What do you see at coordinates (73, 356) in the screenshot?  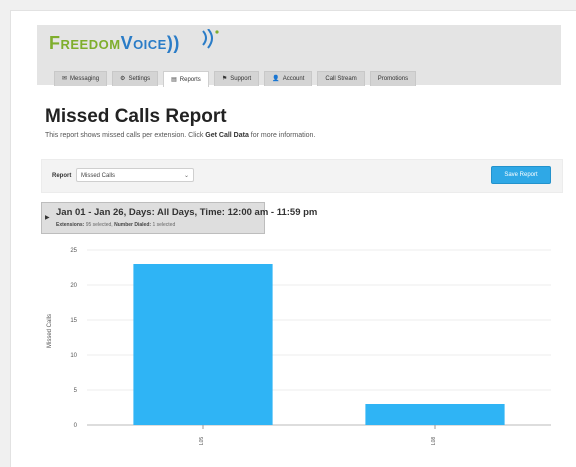 I see `y-tick-label: 10` at bounding box center [73, 356].